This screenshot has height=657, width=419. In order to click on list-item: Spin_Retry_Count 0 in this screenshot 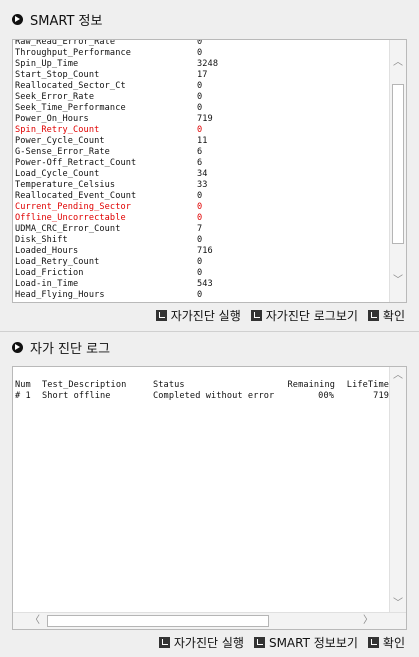, I will do `click(116, 130)`.